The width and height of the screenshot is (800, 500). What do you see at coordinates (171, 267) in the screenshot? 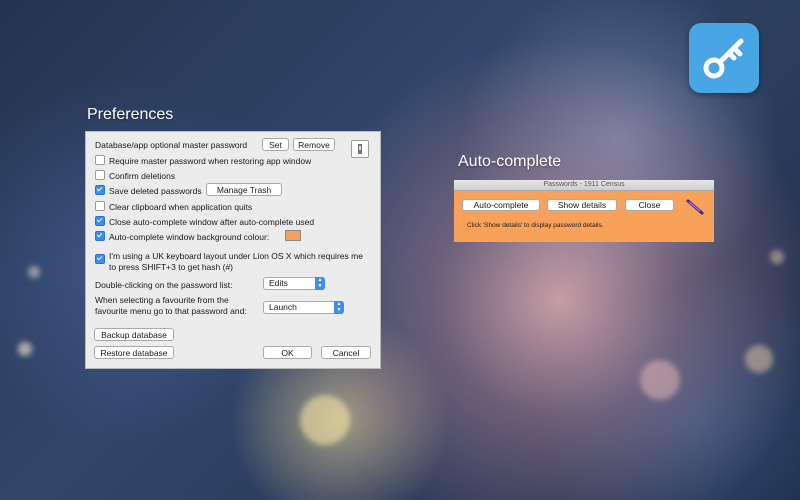
I see `uk-keyboard-label-line2: to press SHIFT+3 to get hash (#)` at bounding box center [171, 267].